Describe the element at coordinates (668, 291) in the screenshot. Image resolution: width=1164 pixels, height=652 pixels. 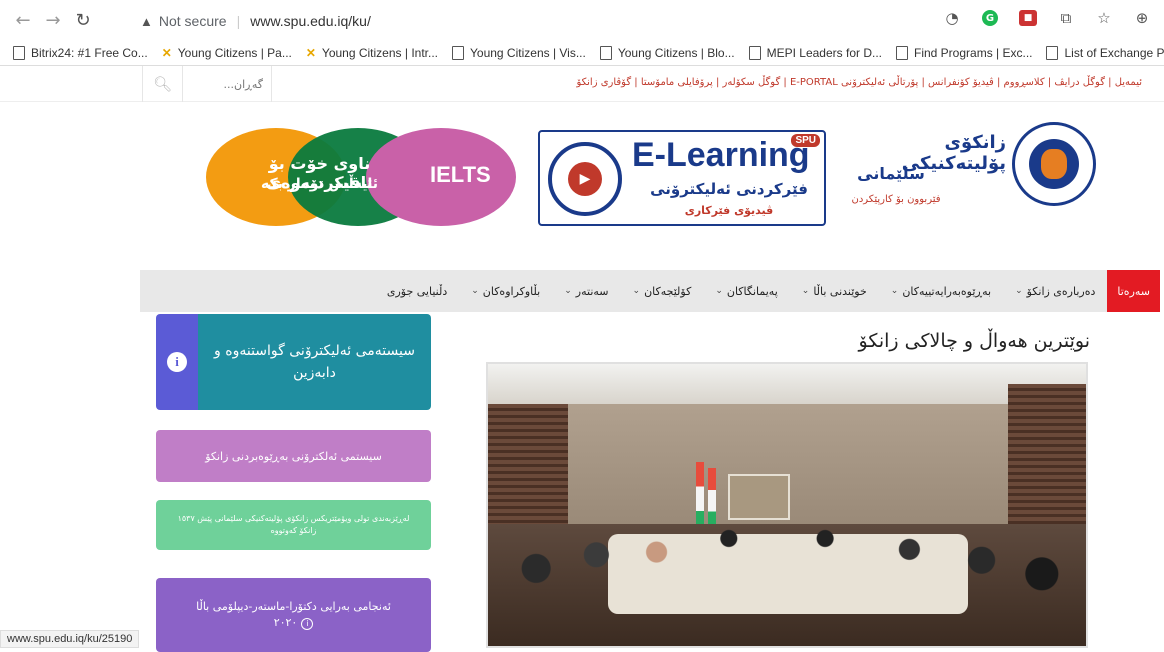
I see `nav-label: کۆلێجەکان` at that location.